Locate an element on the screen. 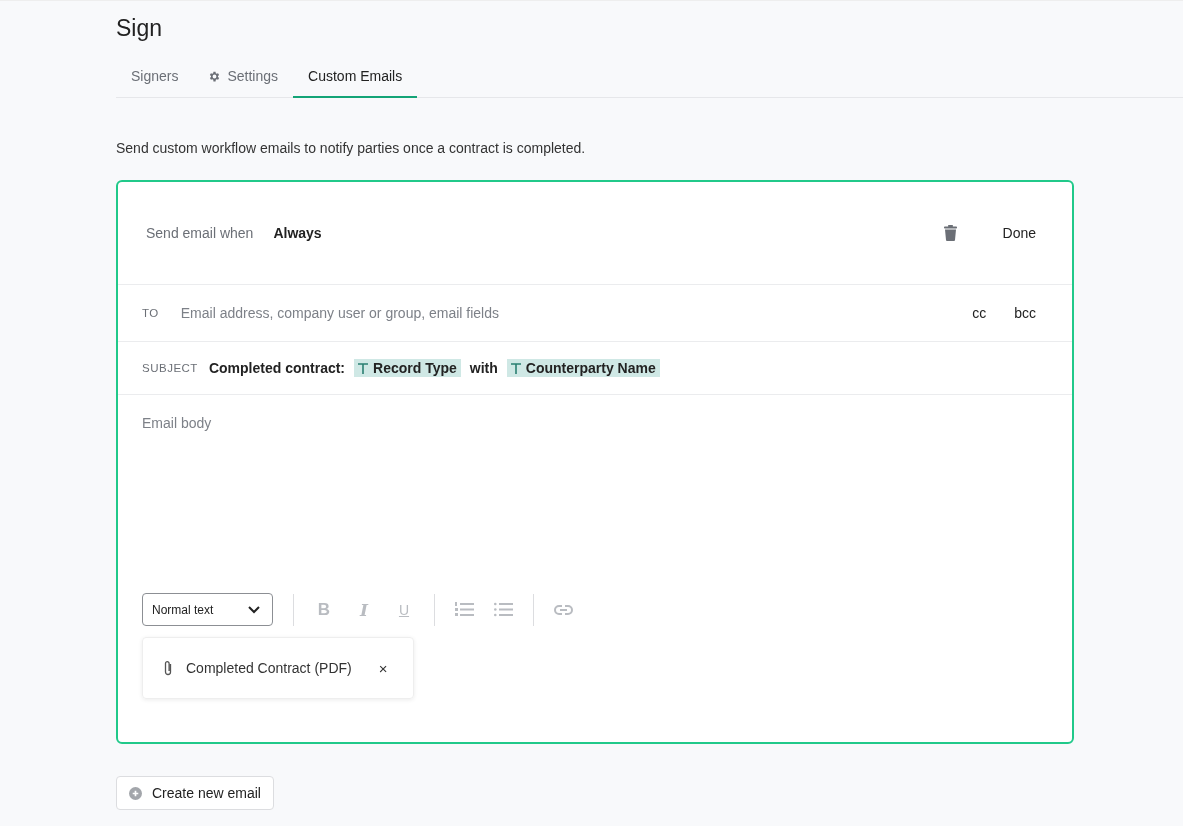  condition-value: Always is located at coordinates (297, 233).